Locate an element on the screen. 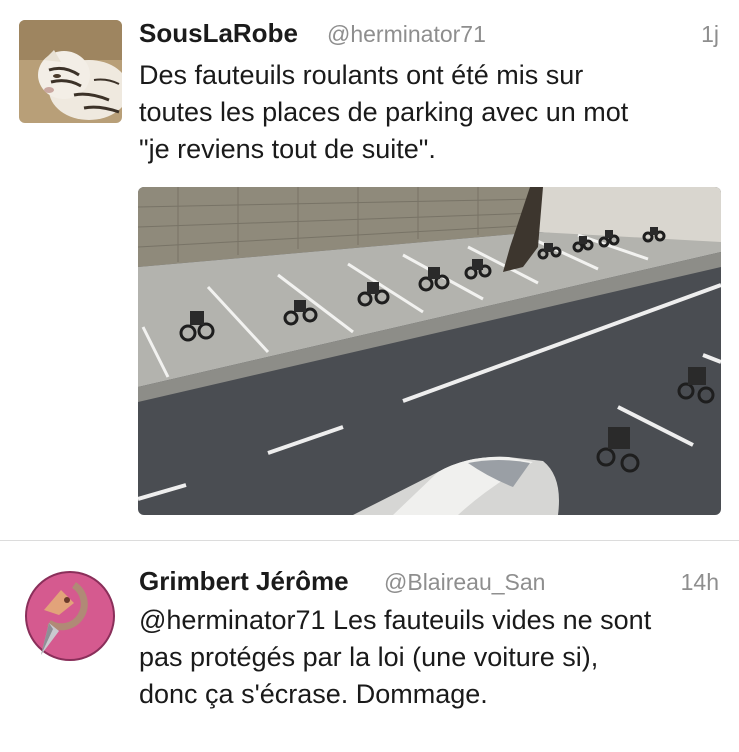 This screenshot has height=752, width=739. tweet-text-line: "je reviens tout de suite". is located at coordinates (287, 149).